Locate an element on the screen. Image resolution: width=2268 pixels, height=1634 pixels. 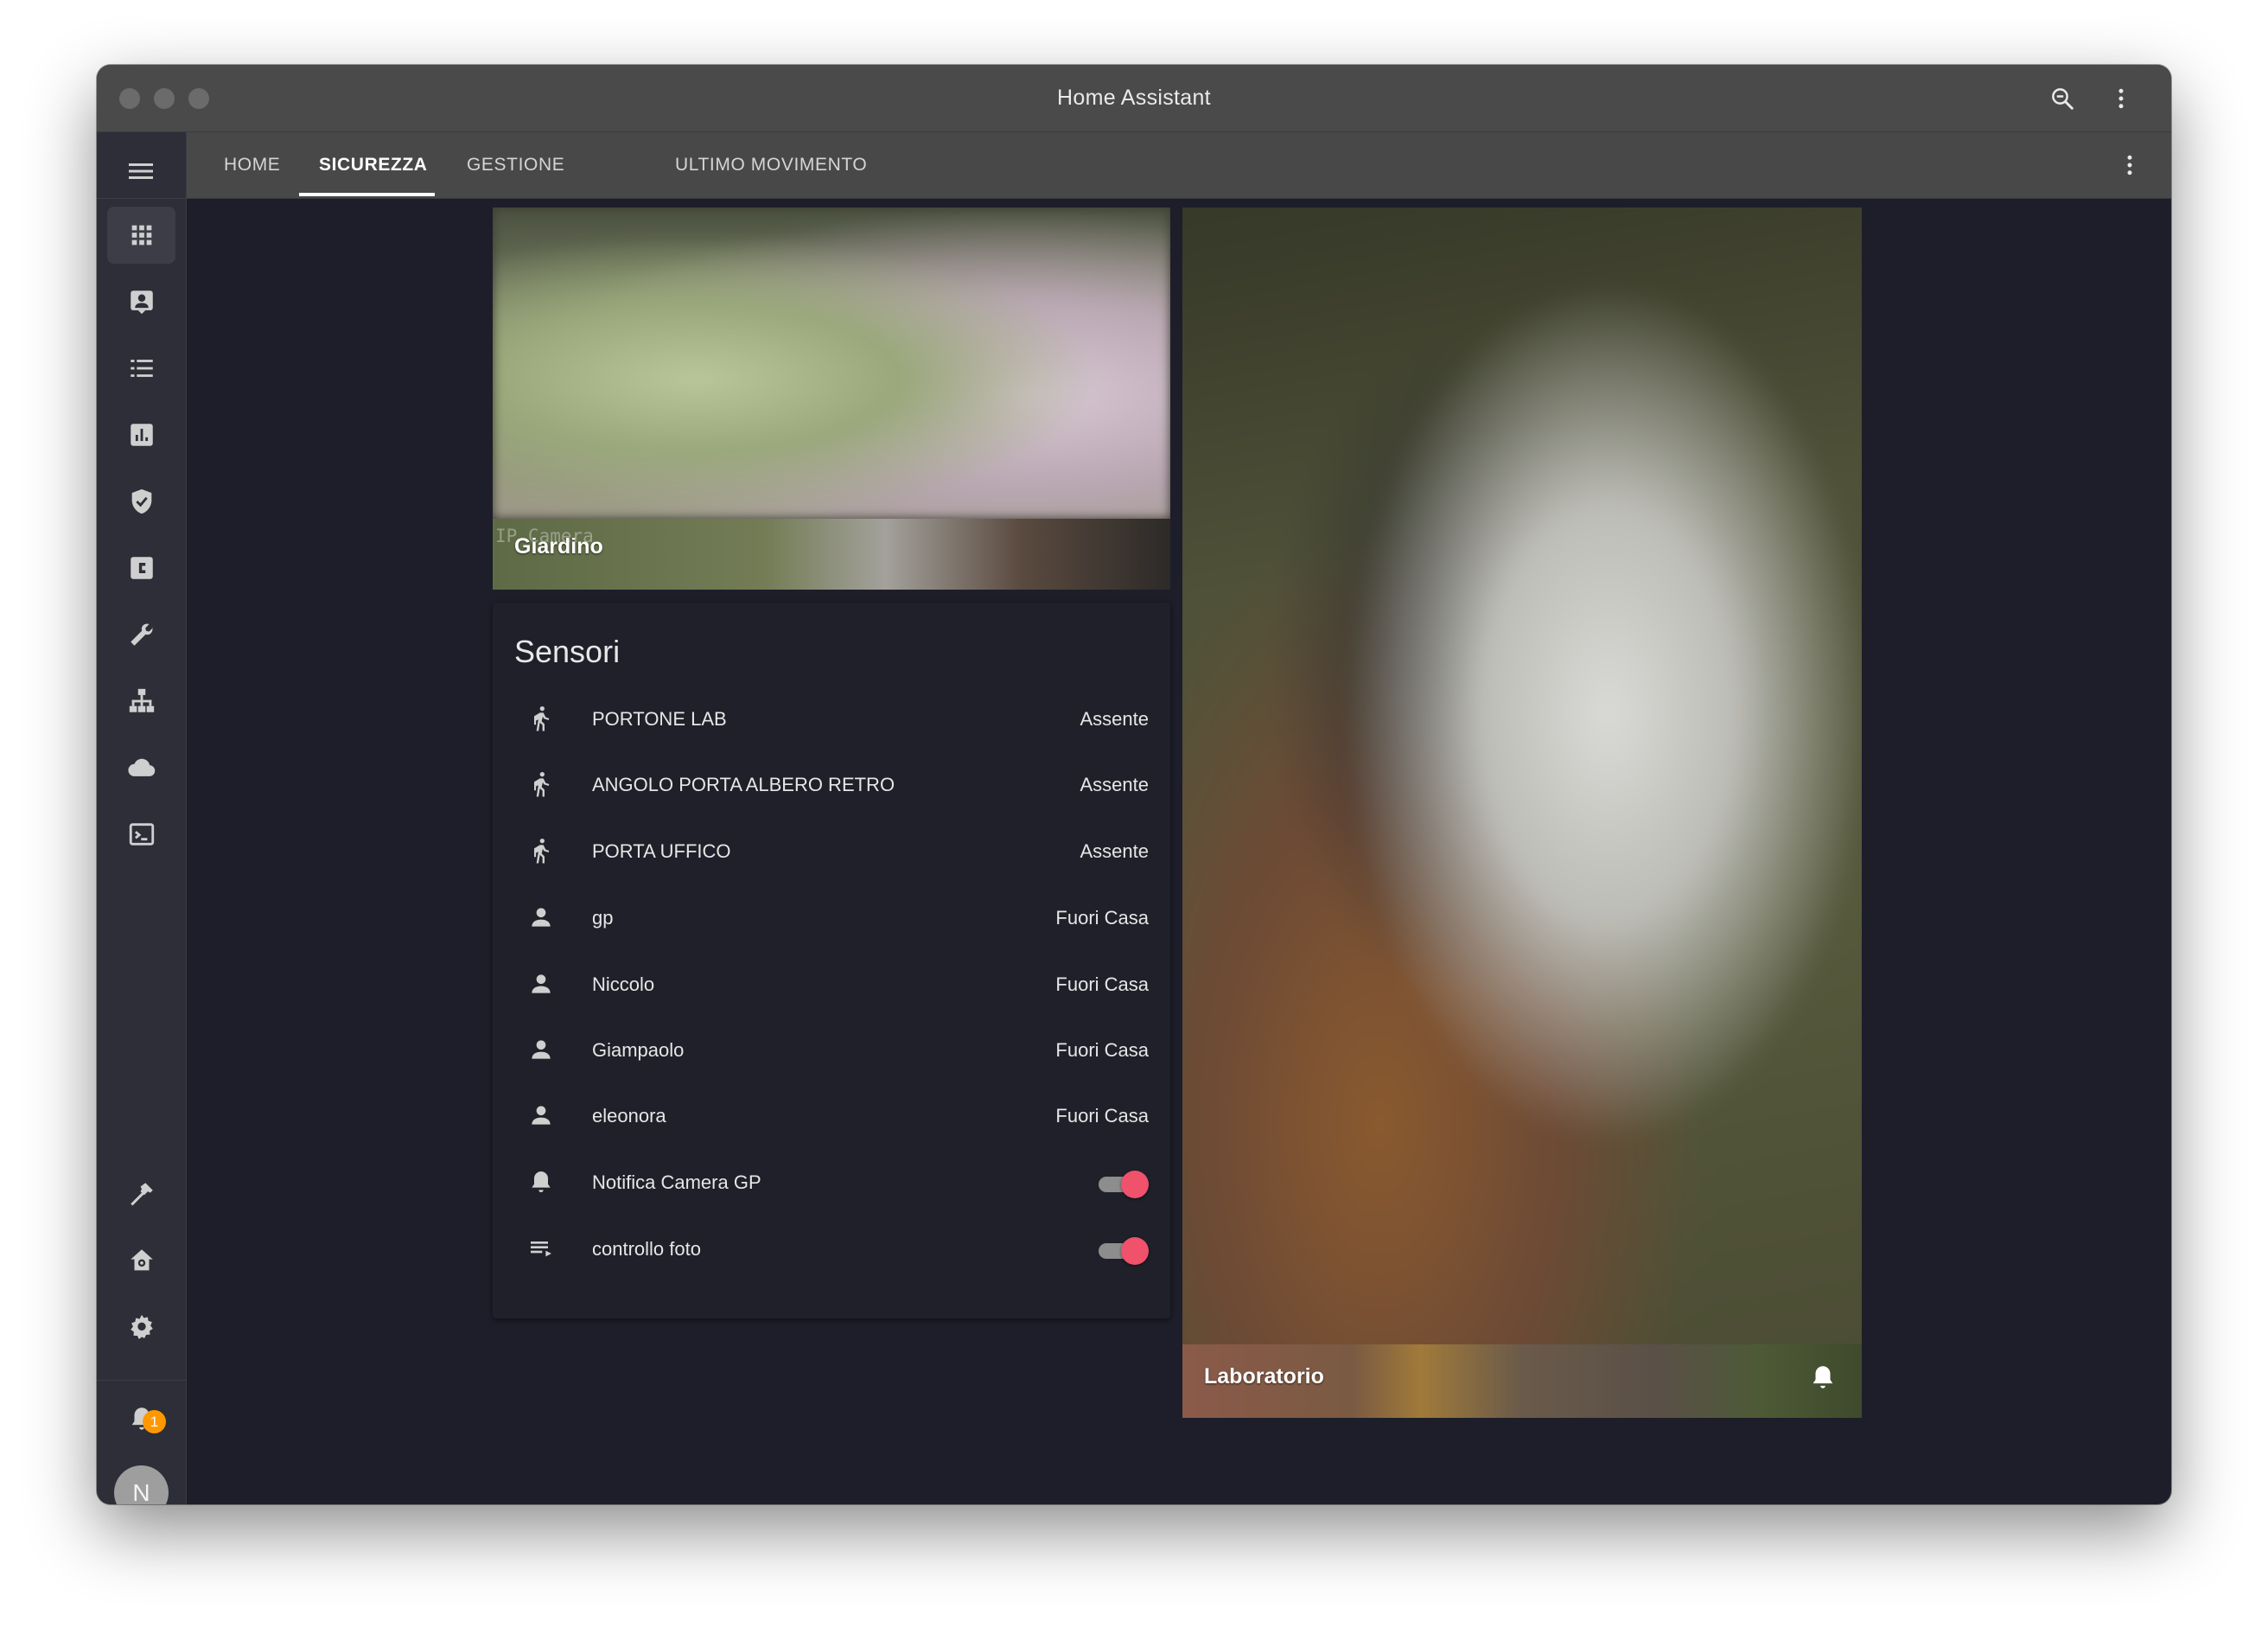
user-avatar: N is located at coordinates (141, 1484).